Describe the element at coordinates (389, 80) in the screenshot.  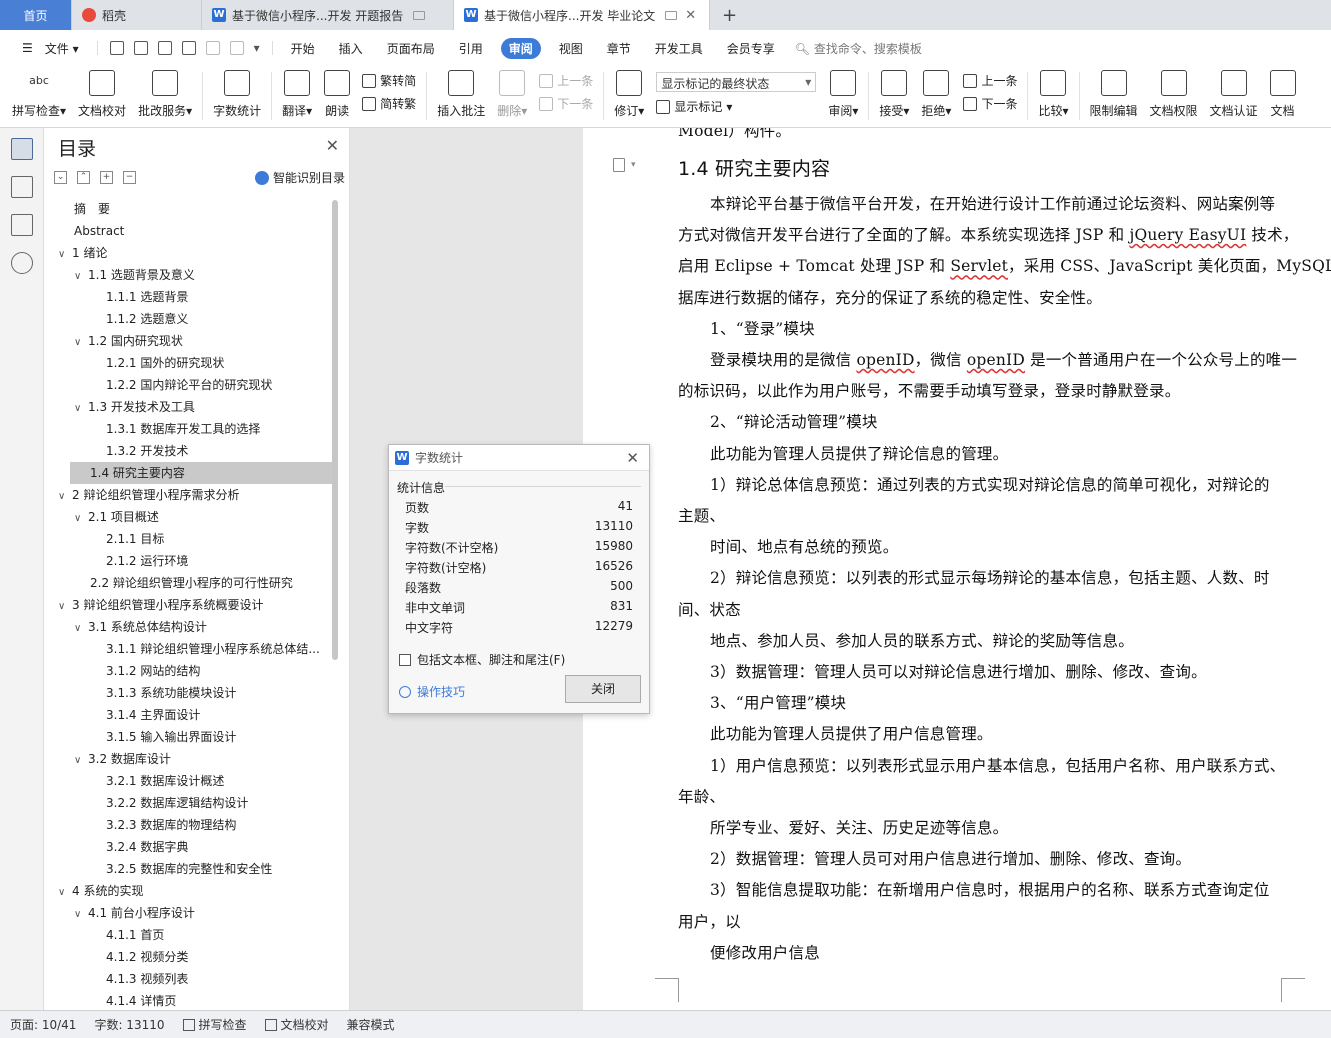
I see `t2s-button: 繁转简` at that location.